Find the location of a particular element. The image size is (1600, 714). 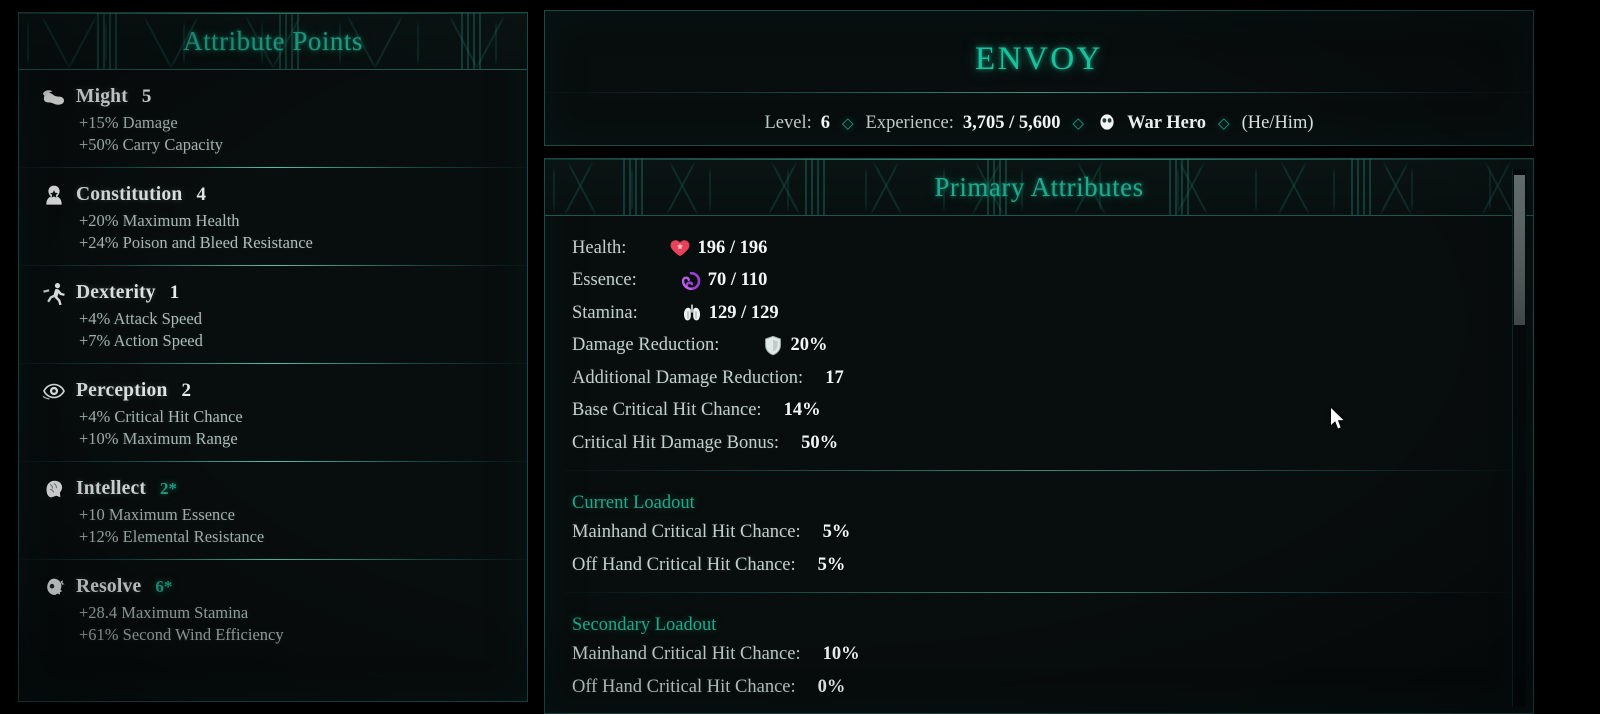

character-title: War Hero is located at coordinates (1167, 122).